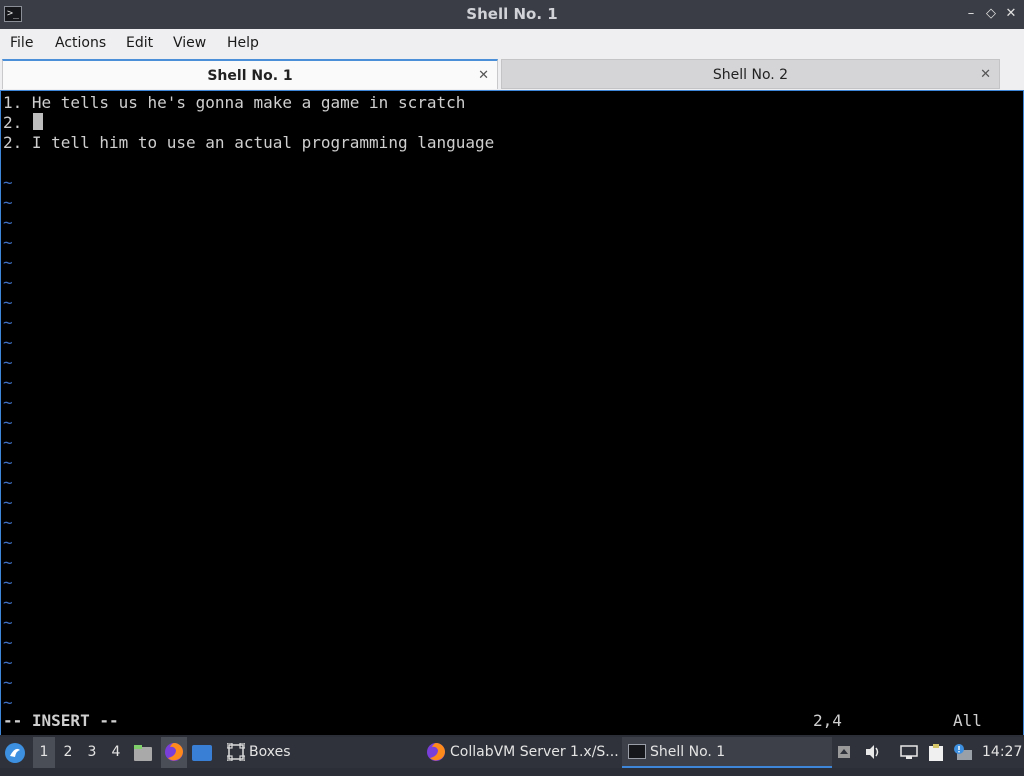  What do you see at coordinates (512, 43) in the screenshot?
I see `menu-bar: File Actions Edit View Help` at bounding box center [512, 43].